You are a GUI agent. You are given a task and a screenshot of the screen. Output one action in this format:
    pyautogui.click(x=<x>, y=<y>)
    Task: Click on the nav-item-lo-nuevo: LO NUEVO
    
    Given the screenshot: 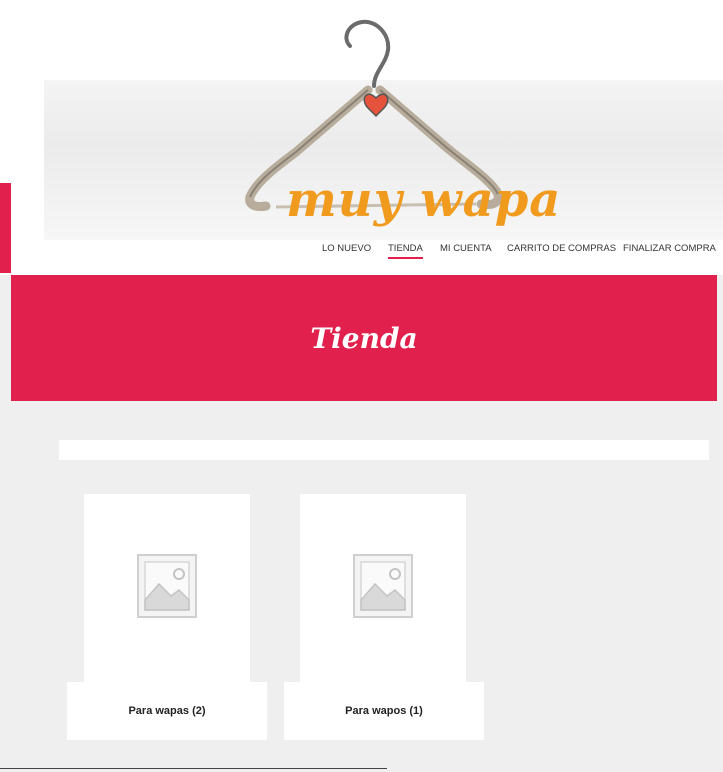 What is the action you would take?
    pyautogui.click(x=346, y=248)
    